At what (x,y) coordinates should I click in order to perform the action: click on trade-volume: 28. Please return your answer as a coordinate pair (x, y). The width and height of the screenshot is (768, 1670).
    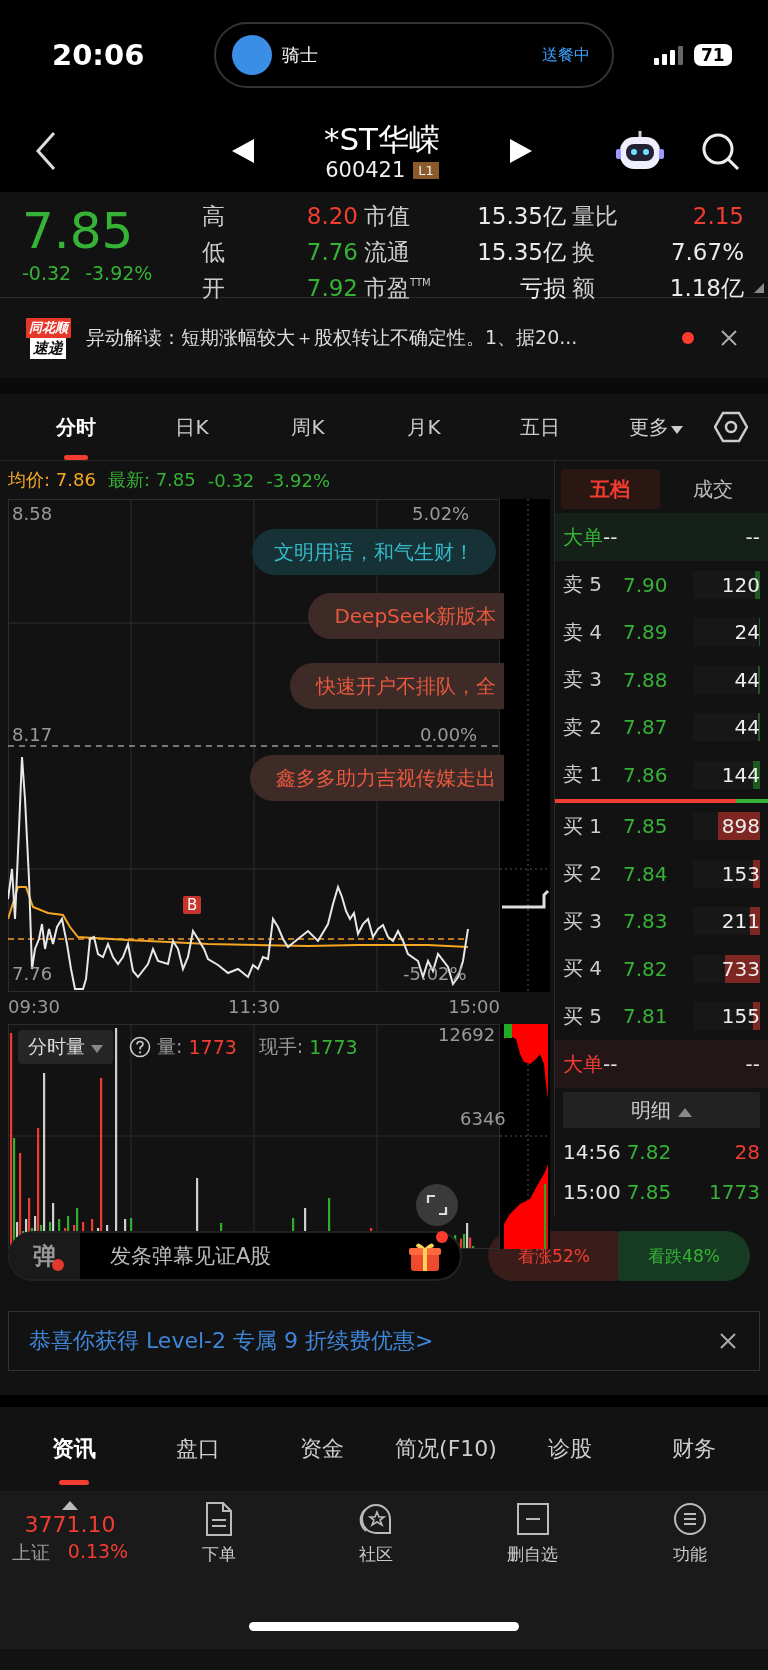
    Looking at the image, I should click on (746, 1152).